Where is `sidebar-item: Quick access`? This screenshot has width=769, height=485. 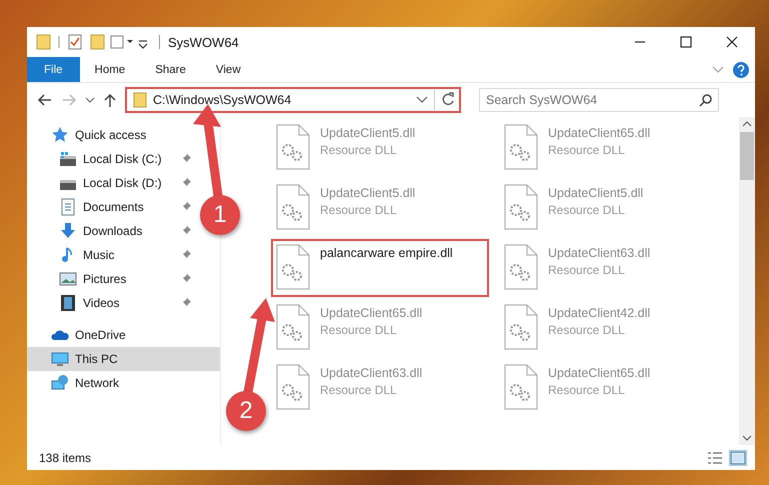 sidebar-item: Quick access is located at coordinates (112, 135).